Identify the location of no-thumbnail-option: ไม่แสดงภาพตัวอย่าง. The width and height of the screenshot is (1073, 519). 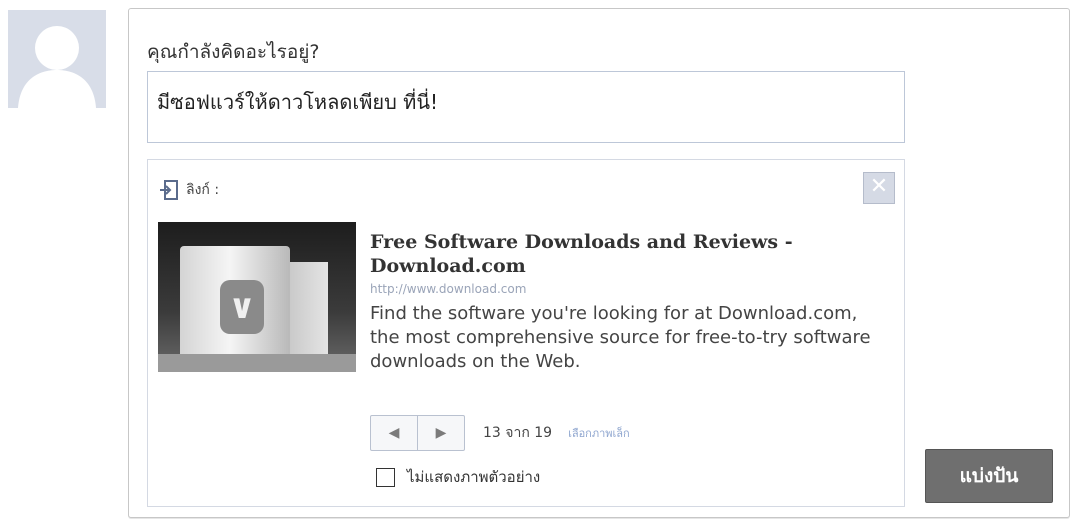
(458, 477).